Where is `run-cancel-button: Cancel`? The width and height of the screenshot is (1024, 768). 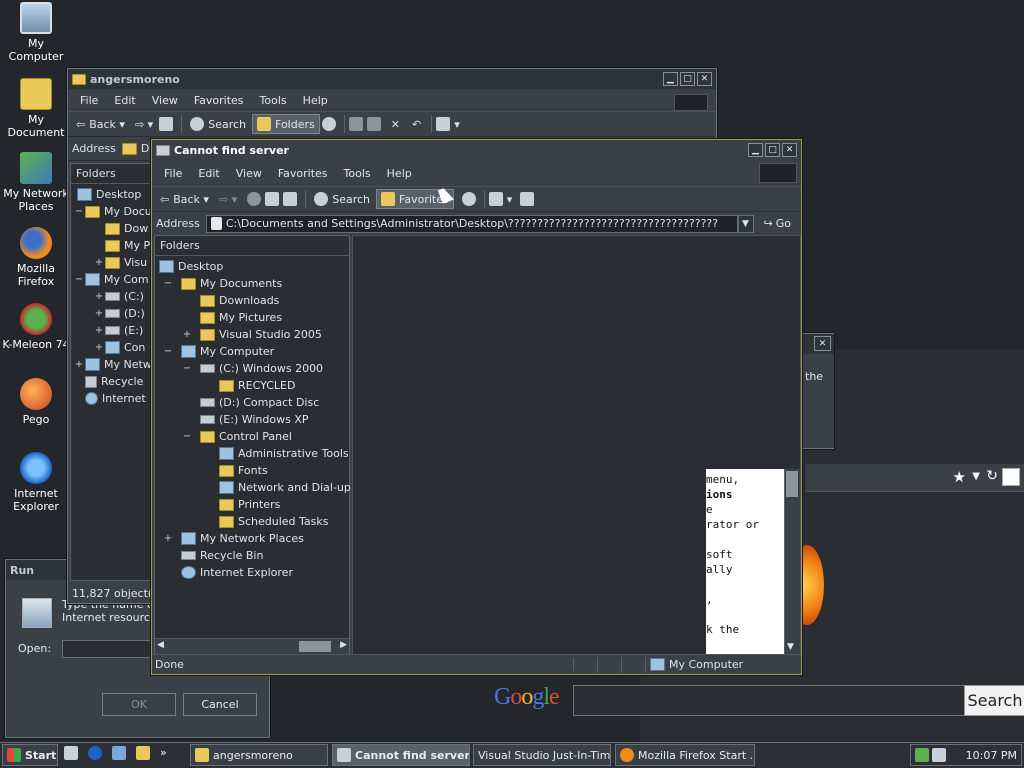
run-cancel-button: Cancel is located at coordinates (220, 704).